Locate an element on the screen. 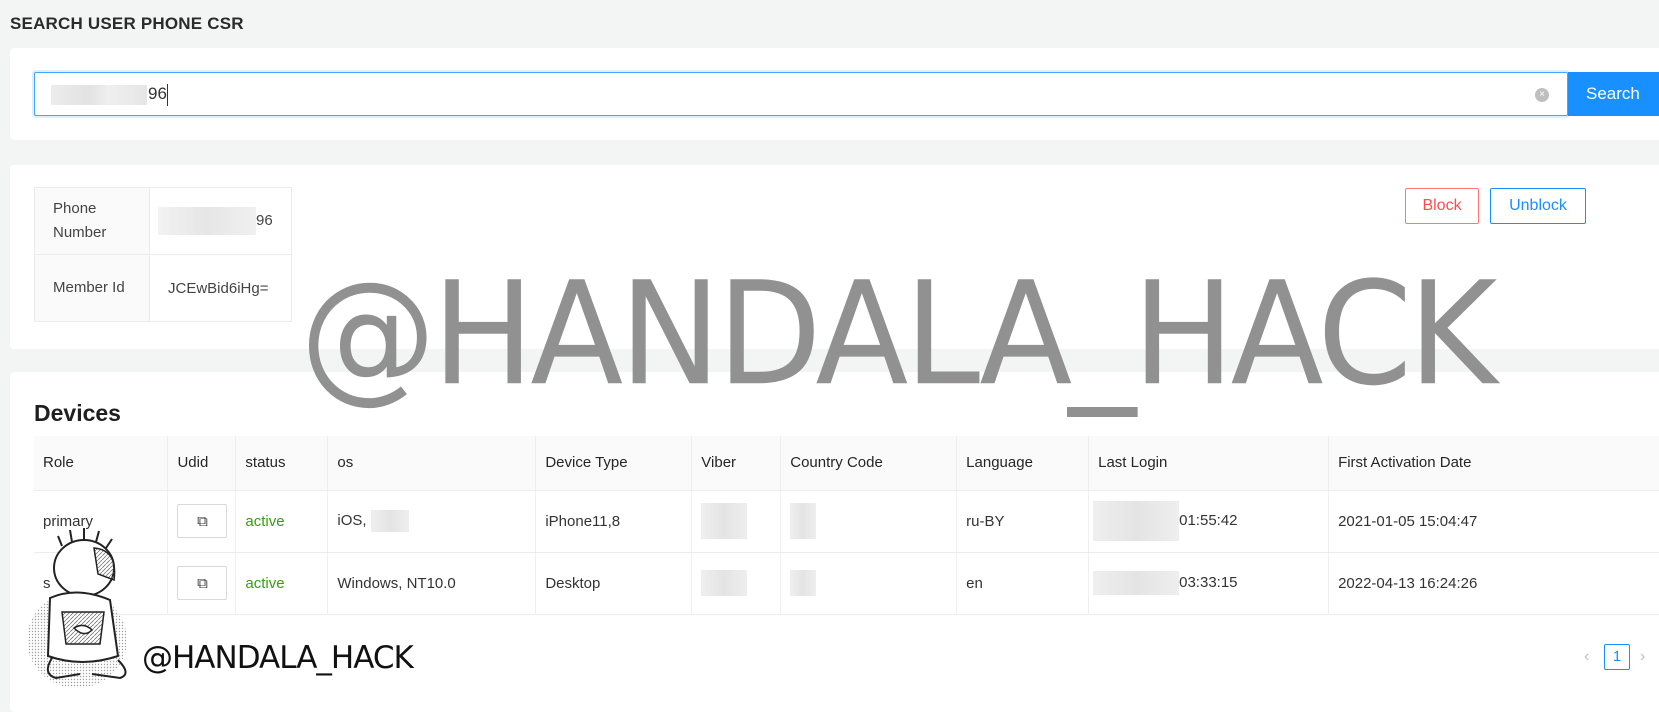 This screenshot has height=712, width=1659. col-header-language: Language is located at coordinates (1023, 463).